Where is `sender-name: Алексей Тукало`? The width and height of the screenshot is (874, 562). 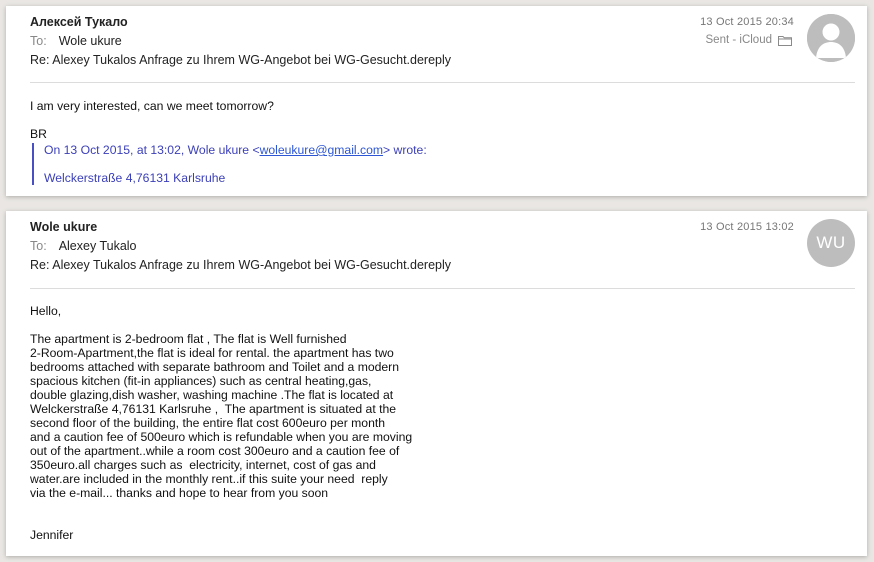
sender-name: Алексей Тукало is located at coordinates (79, 22).